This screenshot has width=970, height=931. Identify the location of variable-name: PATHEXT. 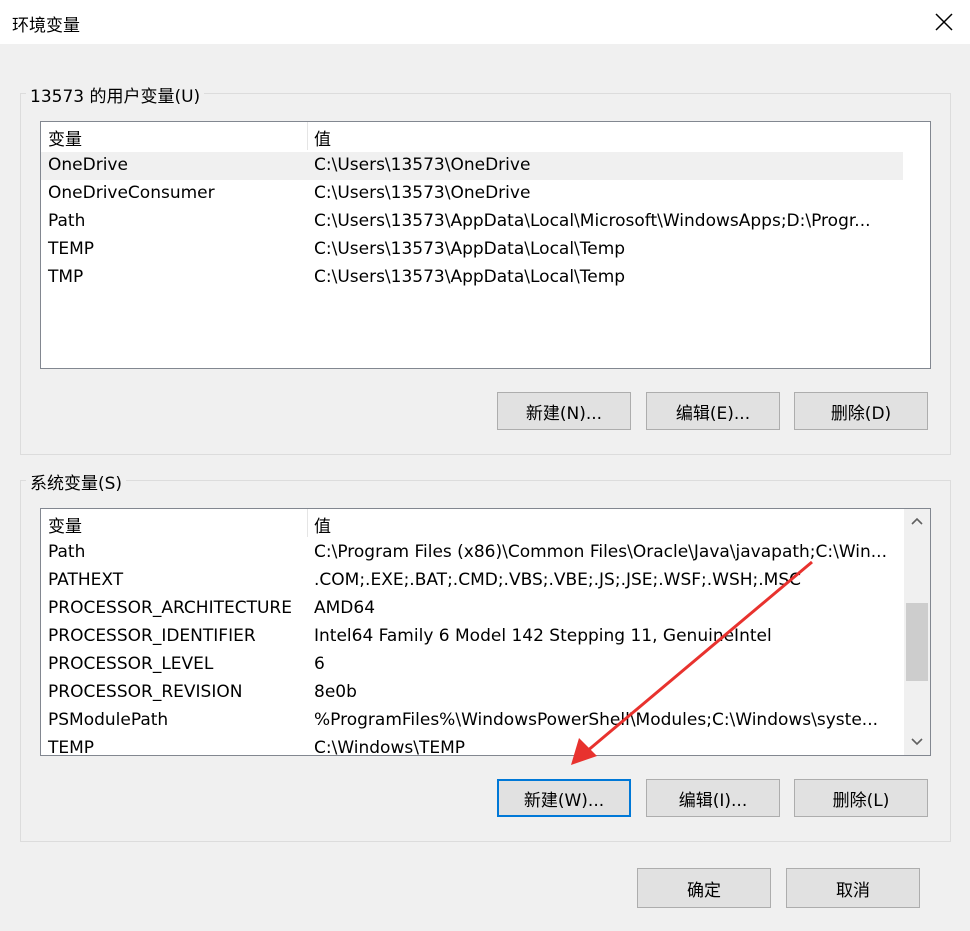
(86, 580).